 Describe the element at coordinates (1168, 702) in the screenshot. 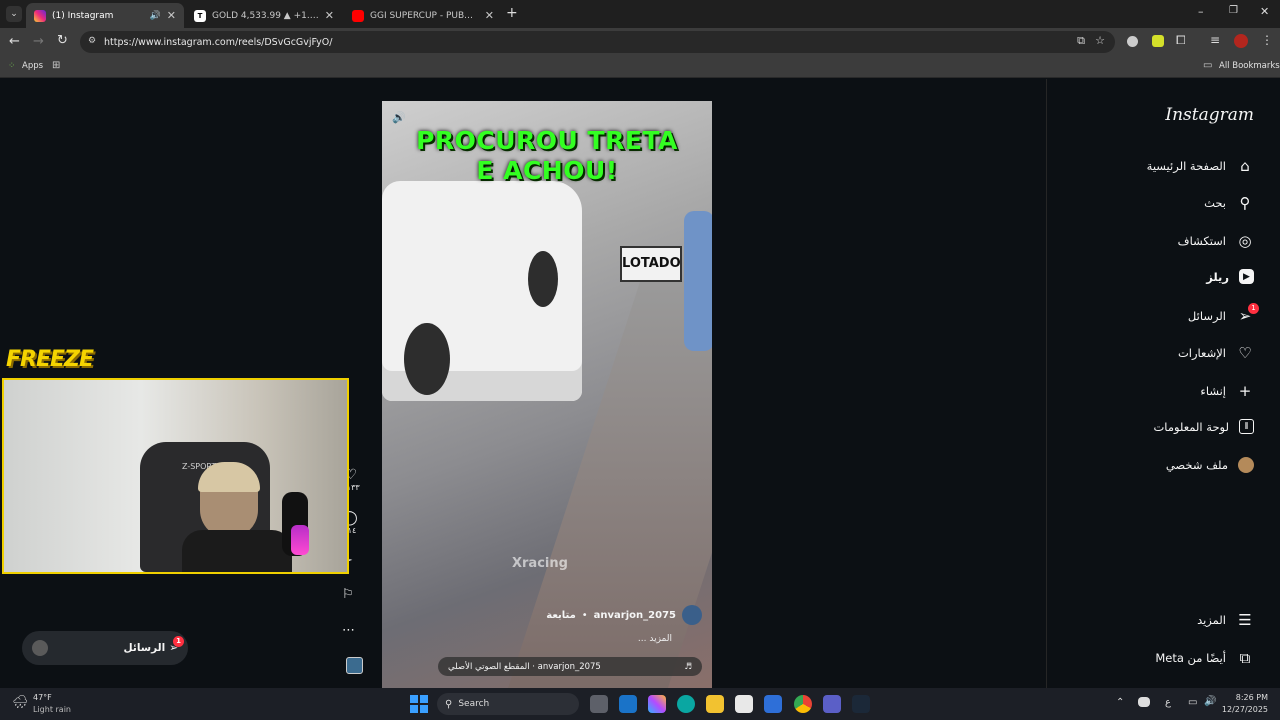

I see `keyboard-language: ع` at that location.